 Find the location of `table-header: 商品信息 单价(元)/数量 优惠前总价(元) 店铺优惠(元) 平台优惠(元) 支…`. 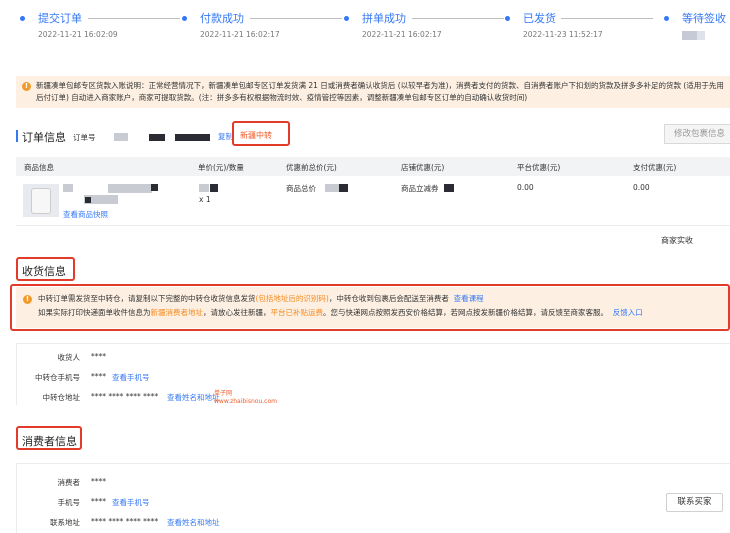

table-header: 商品信息 单价(元)/数量 优惠前总价(元) 店铺优惠(元) 平台优惠(元) 支… is located at coordinates (373, 166).